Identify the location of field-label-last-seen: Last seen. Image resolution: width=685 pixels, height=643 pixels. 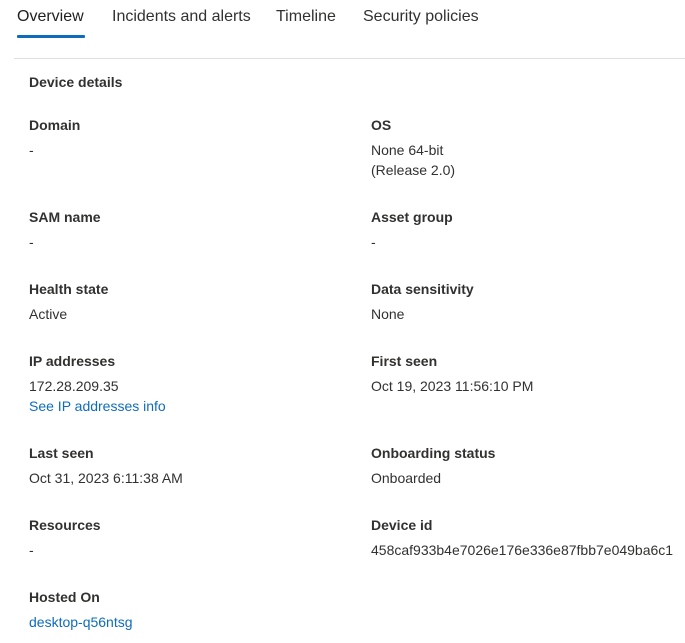
(61, 453).